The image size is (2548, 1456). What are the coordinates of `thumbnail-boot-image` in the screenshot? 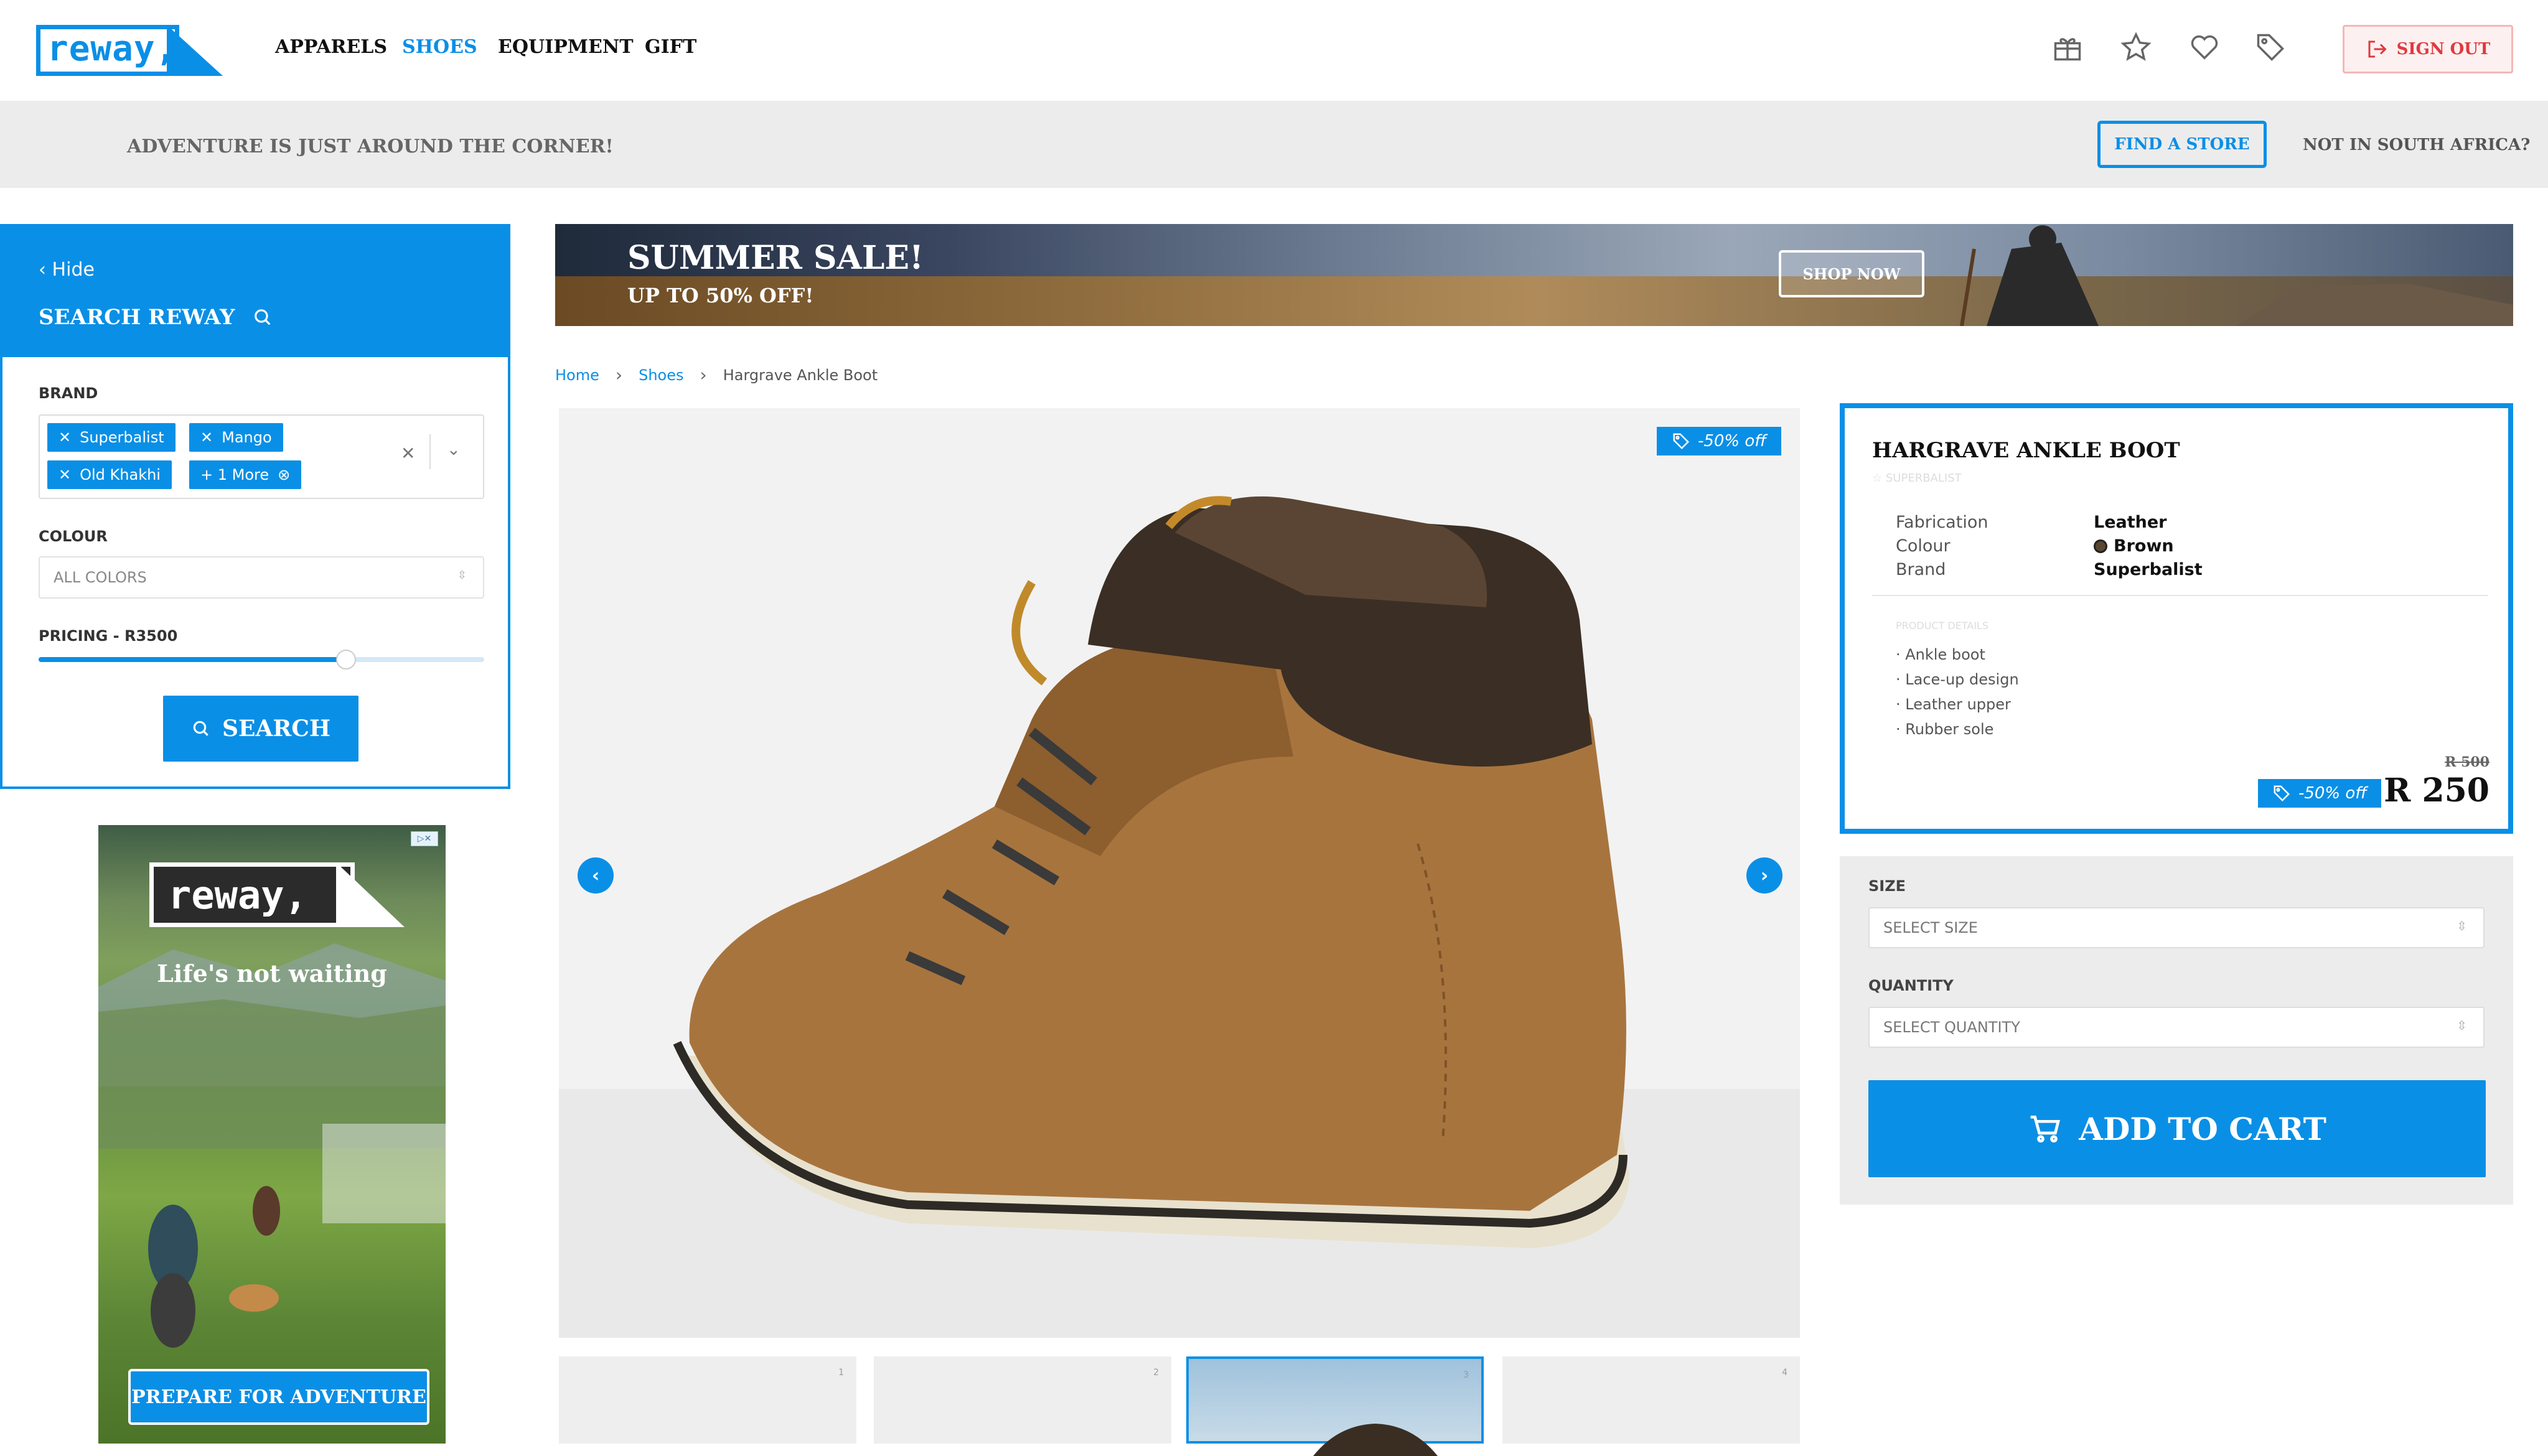 It's located at (1376, 1440).